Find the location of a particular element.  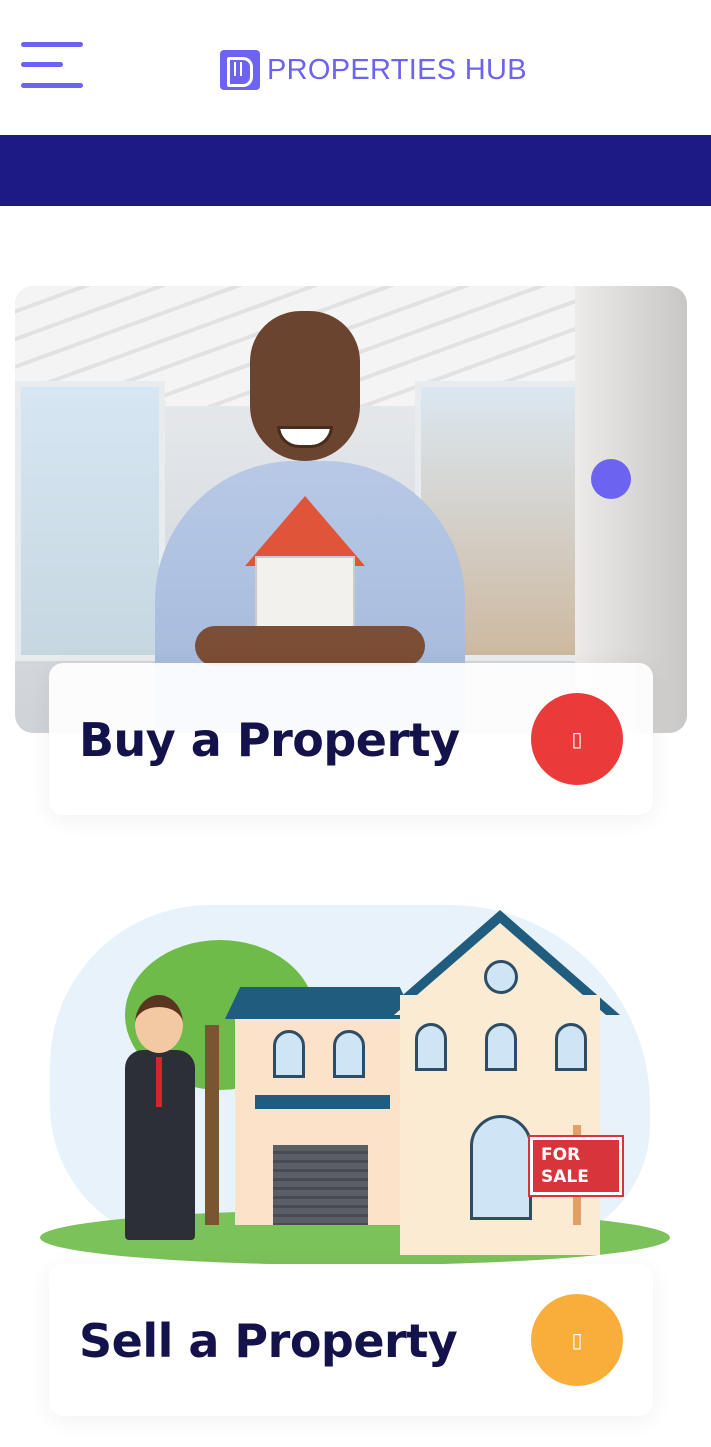

for-sale-sign: FOR SALE is located at coordinates (576, 1166).